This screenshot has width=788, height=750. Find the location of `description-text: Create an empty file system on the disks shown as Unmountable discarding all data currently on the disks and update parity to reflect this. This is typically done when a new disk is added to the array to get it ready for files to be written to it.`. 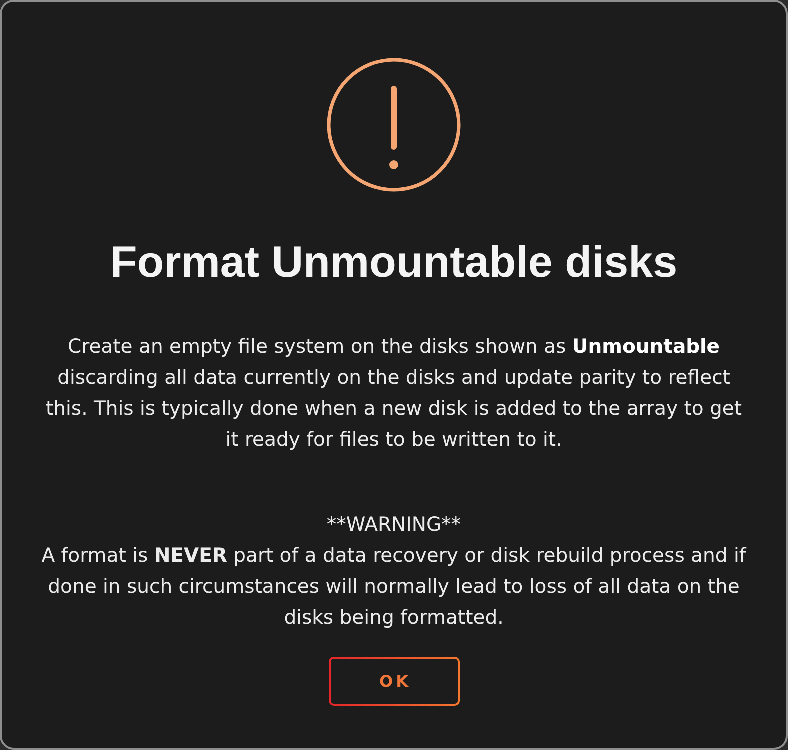

description-text: Create an empty file system on the disks shown as Unmountable discarding all data currently on the disks and update parity to reflect this. This is typically done when a new disk is added to the array to get it ready for files to be written to it. is located at coordinates (393, 393).